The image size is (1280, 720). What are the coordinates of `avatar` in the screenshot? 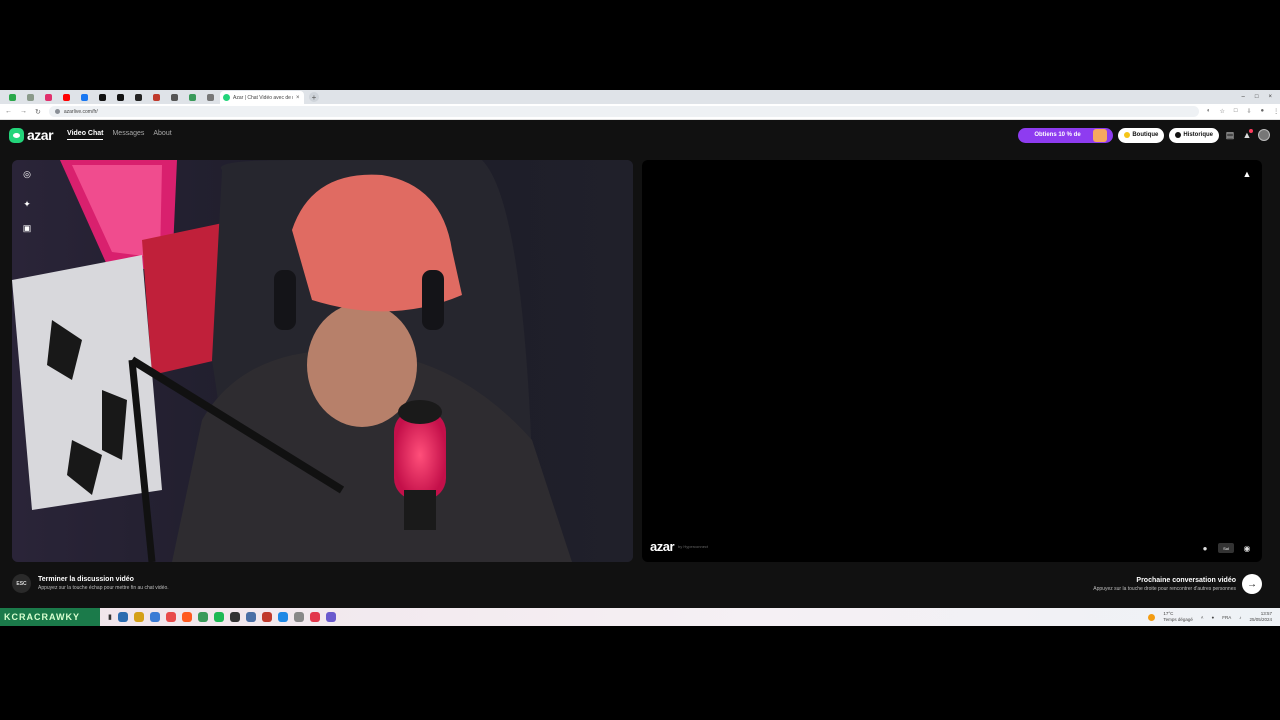 It's located at (1264, 135).